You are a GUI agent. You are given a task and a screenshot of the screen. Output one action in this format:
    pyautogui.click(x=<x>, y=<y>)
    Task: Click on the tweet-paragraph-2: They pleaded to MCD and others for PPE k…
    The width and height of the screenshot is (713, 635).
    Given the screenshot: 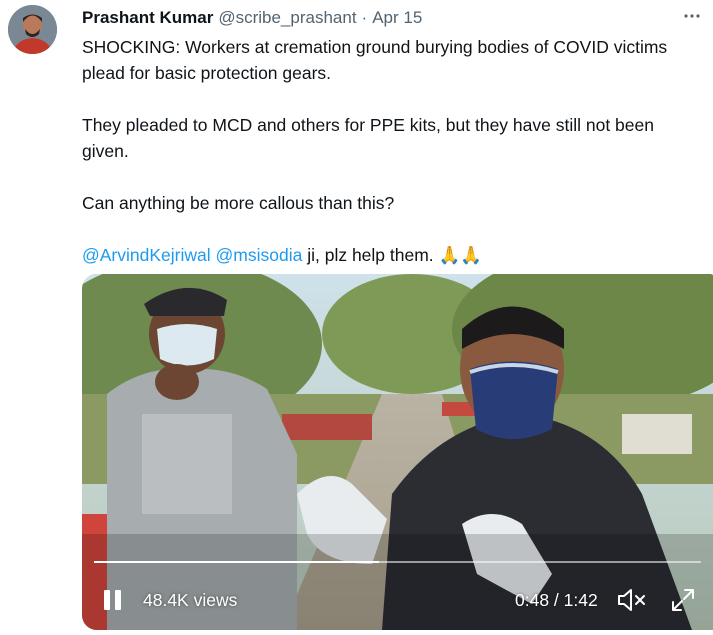 What is the action you would take?
    pyautogui.click(x=368, y=138)
    